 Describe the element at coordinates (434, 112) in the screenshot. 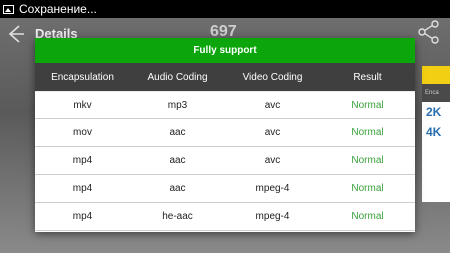

I see `side-card-tag: 2K` at that location.